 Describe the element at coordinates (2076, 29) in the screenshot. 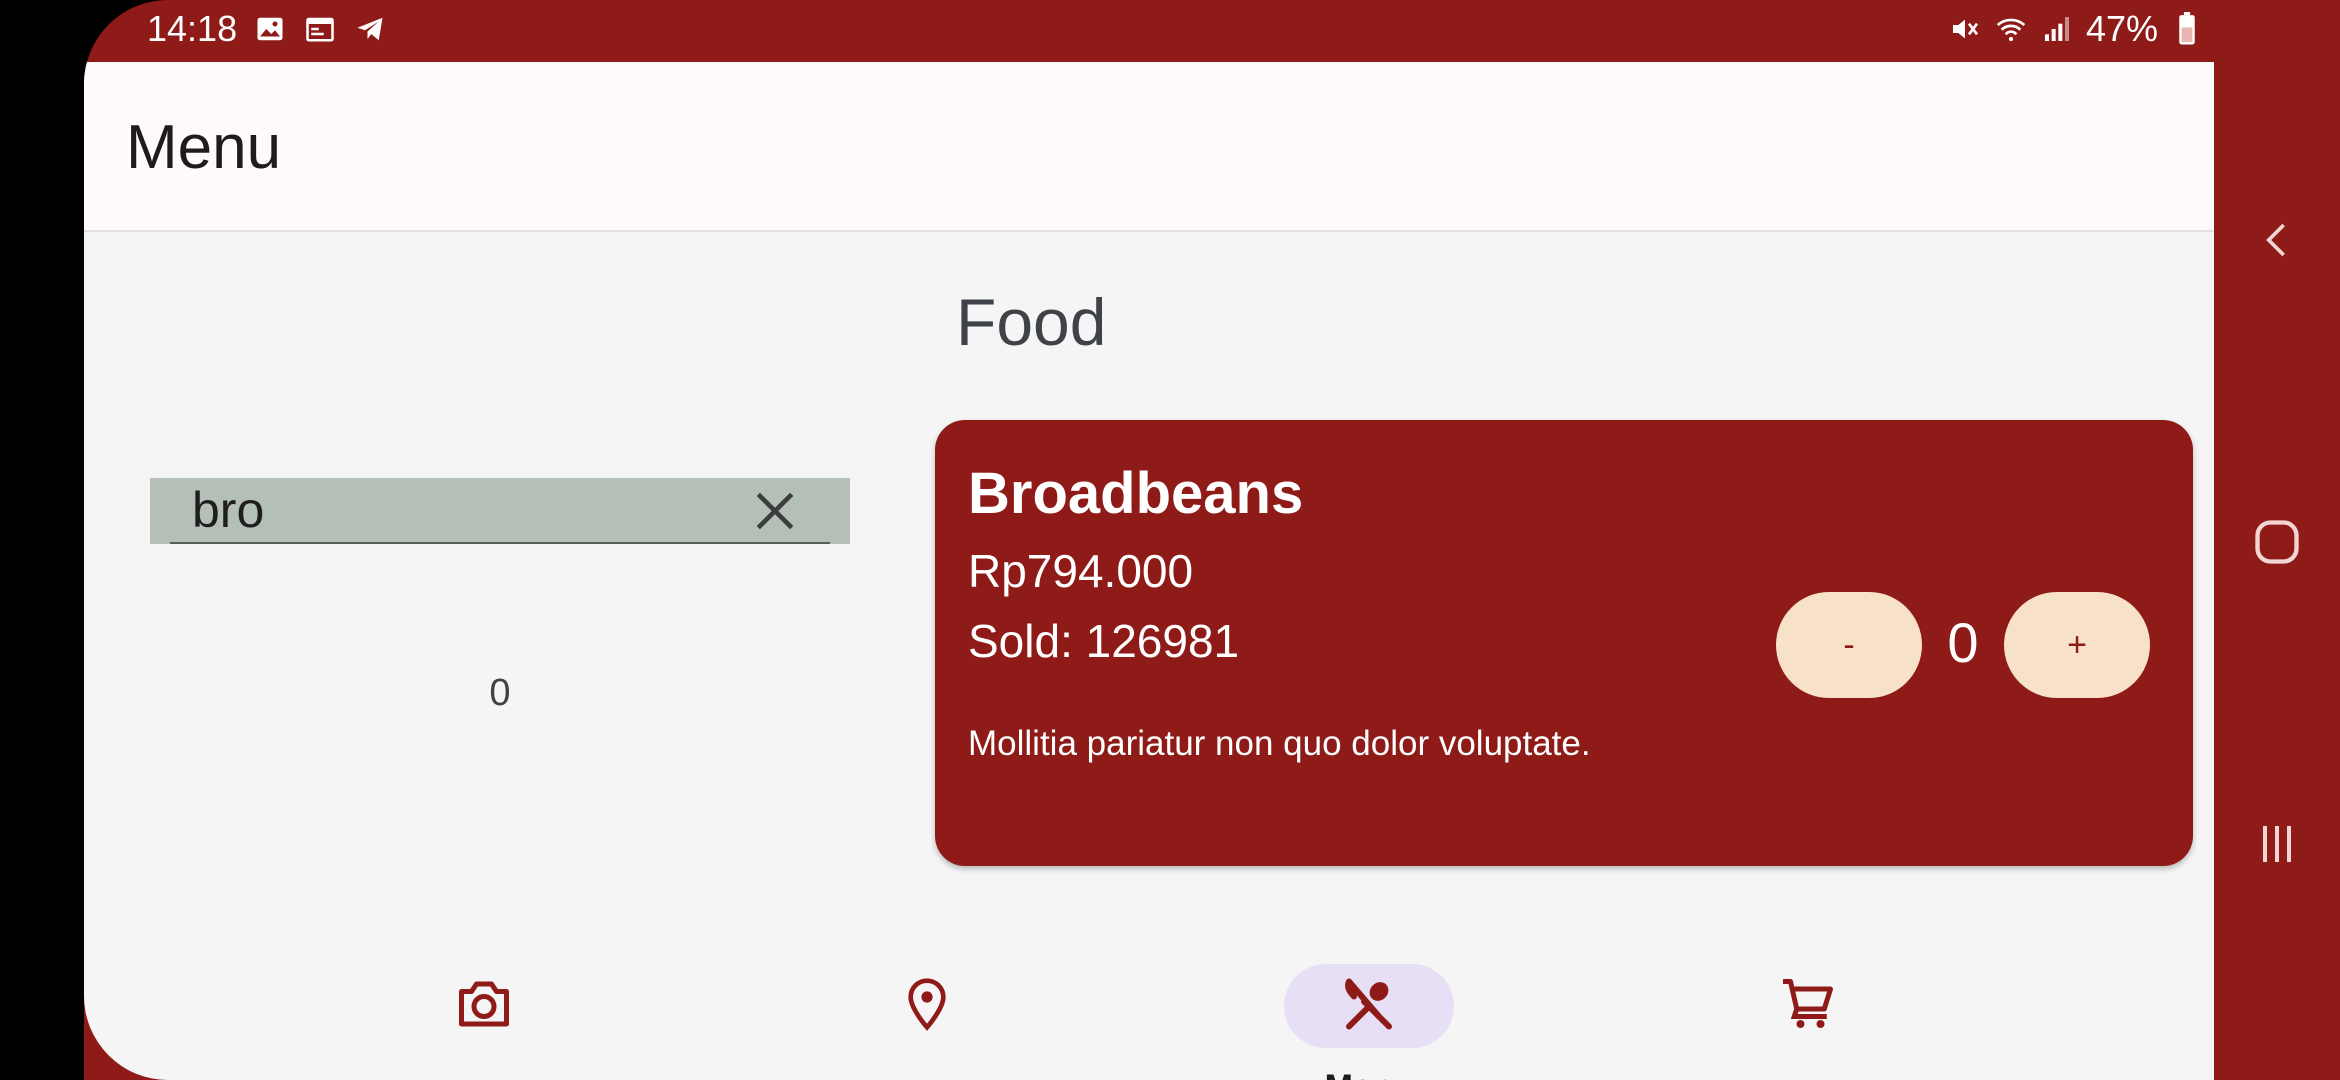

I see `status-right: 47%` at that location.